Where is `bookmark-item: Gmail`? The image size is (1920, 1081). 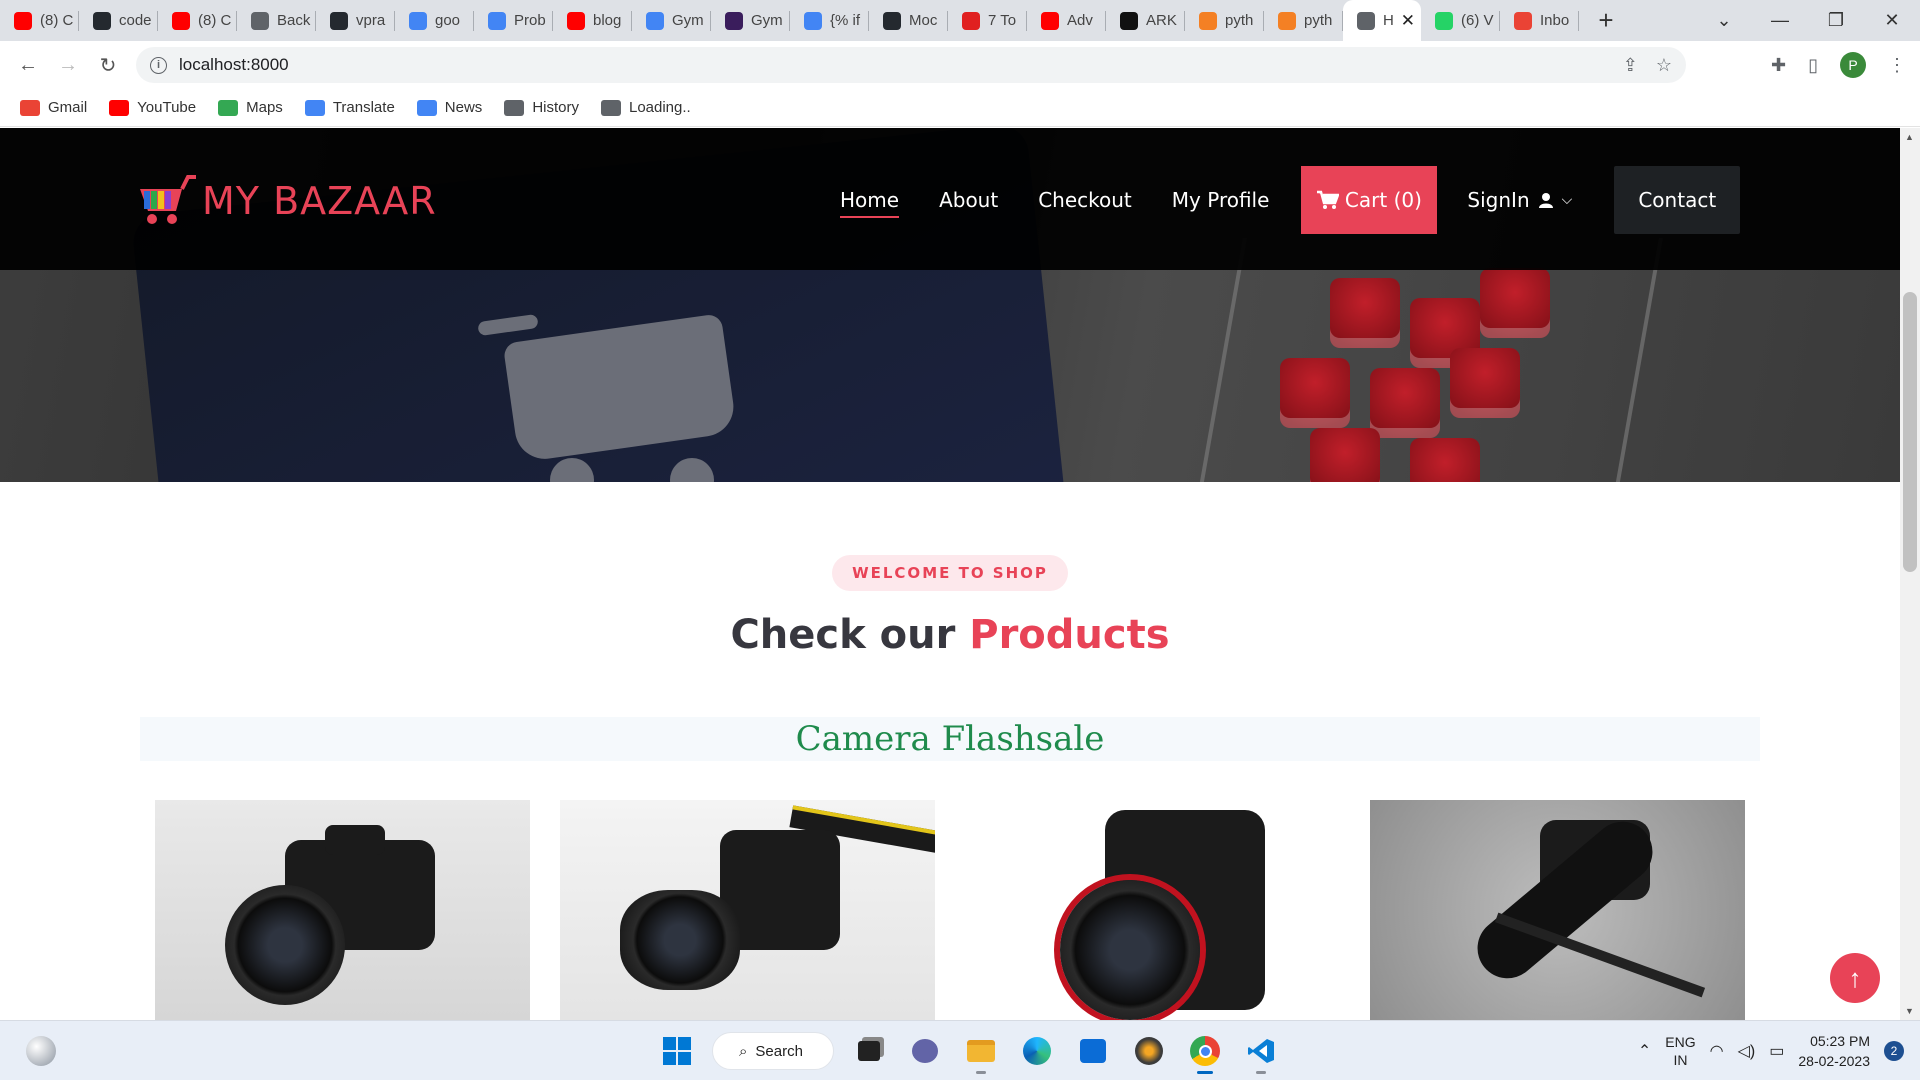 bookmark-item: Gmail is located at coordinates (53, 107).